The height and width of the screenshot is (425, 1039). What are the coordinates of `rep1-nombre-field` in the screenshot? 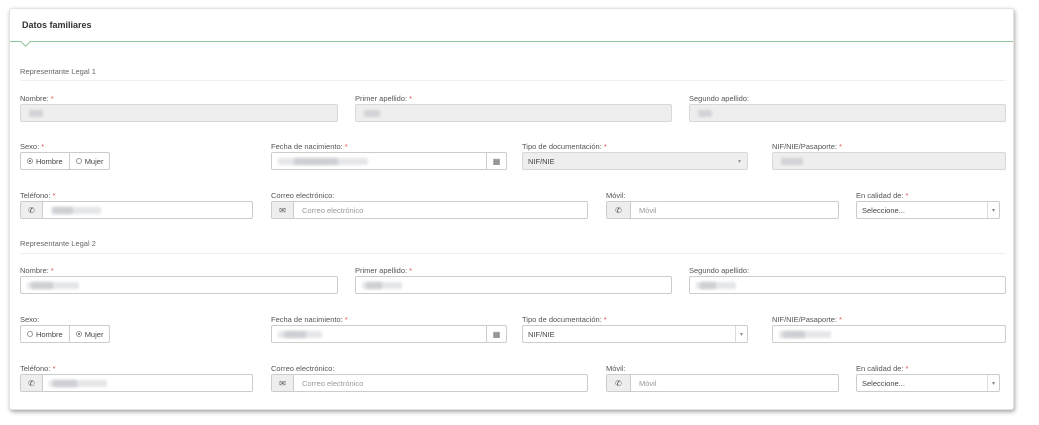 It's located at (179, 113).